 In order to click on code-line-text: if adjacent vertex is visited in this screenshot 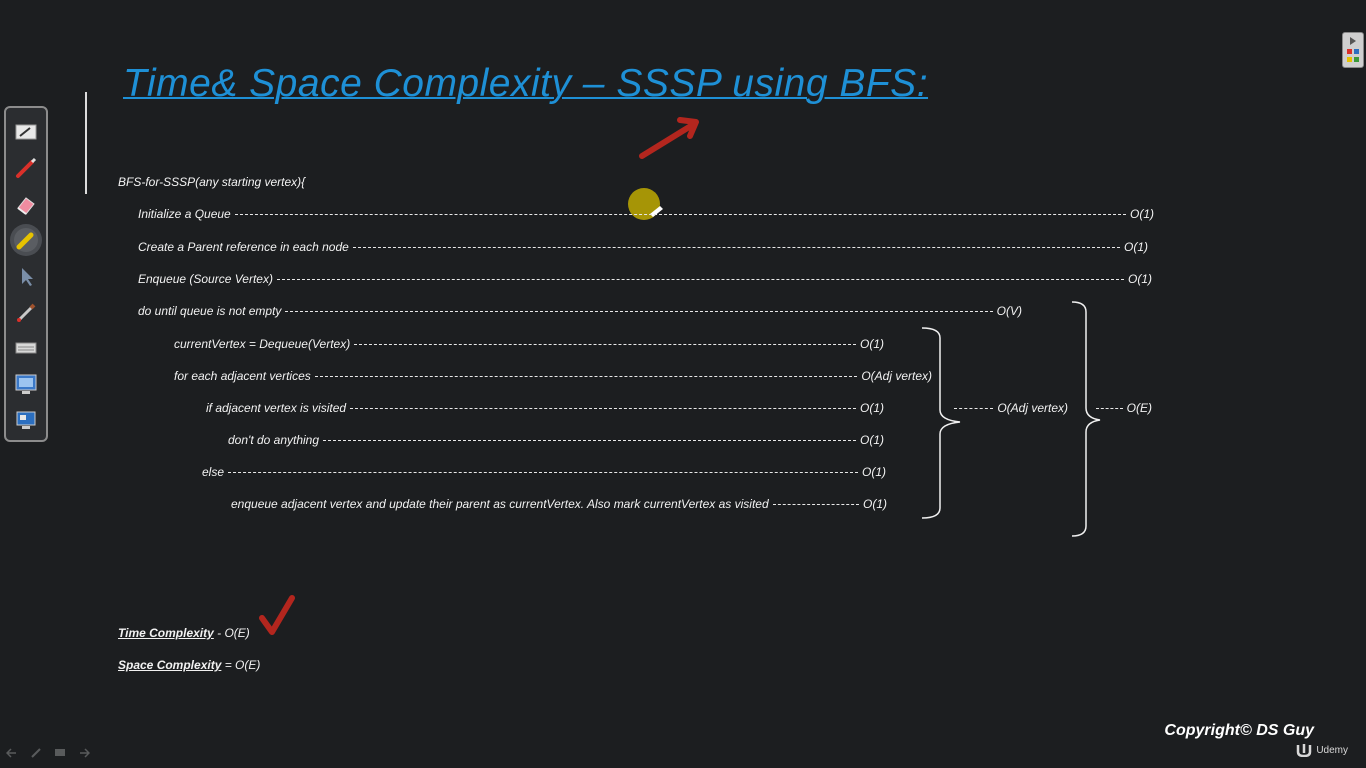, I will do `click(276, 408)`.